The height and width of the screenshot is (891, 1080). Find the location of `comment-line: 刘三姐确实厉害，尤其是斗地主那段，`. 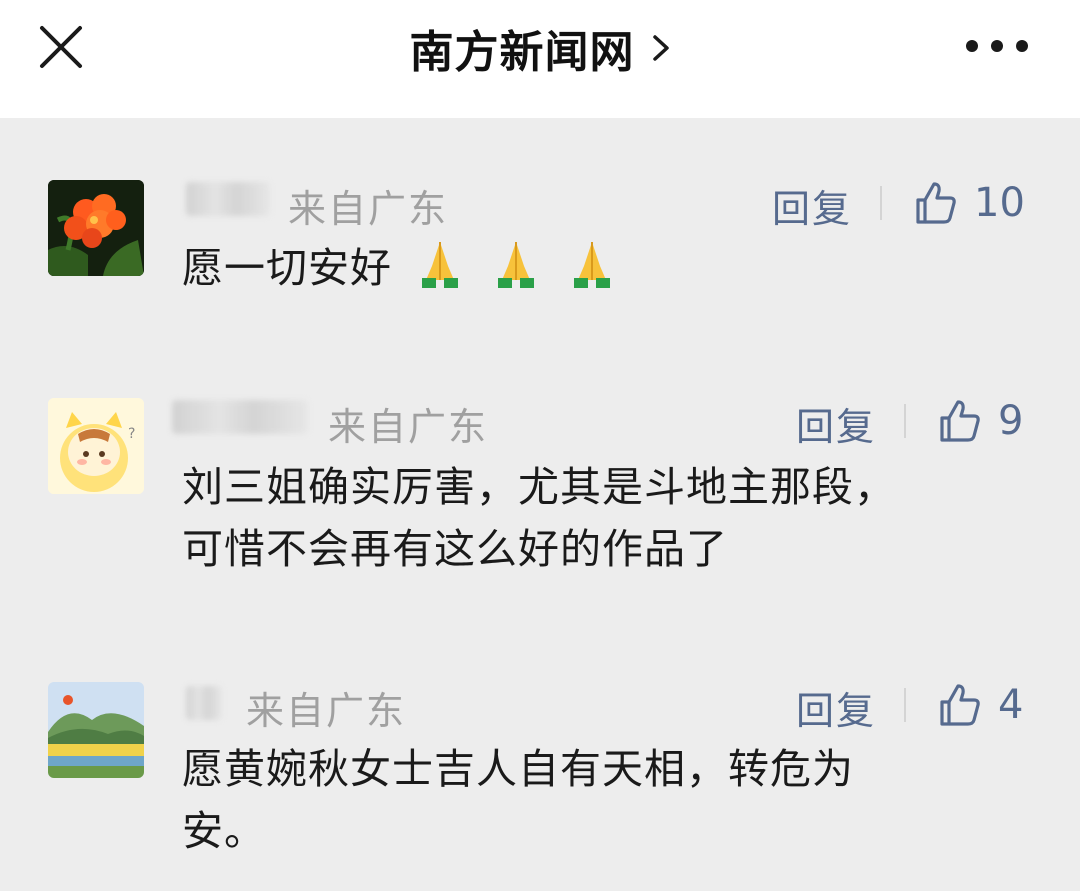

comment-line: 刘三姐确实厉害，尤其是斗地主那段， is located at coordinates (539, 487).